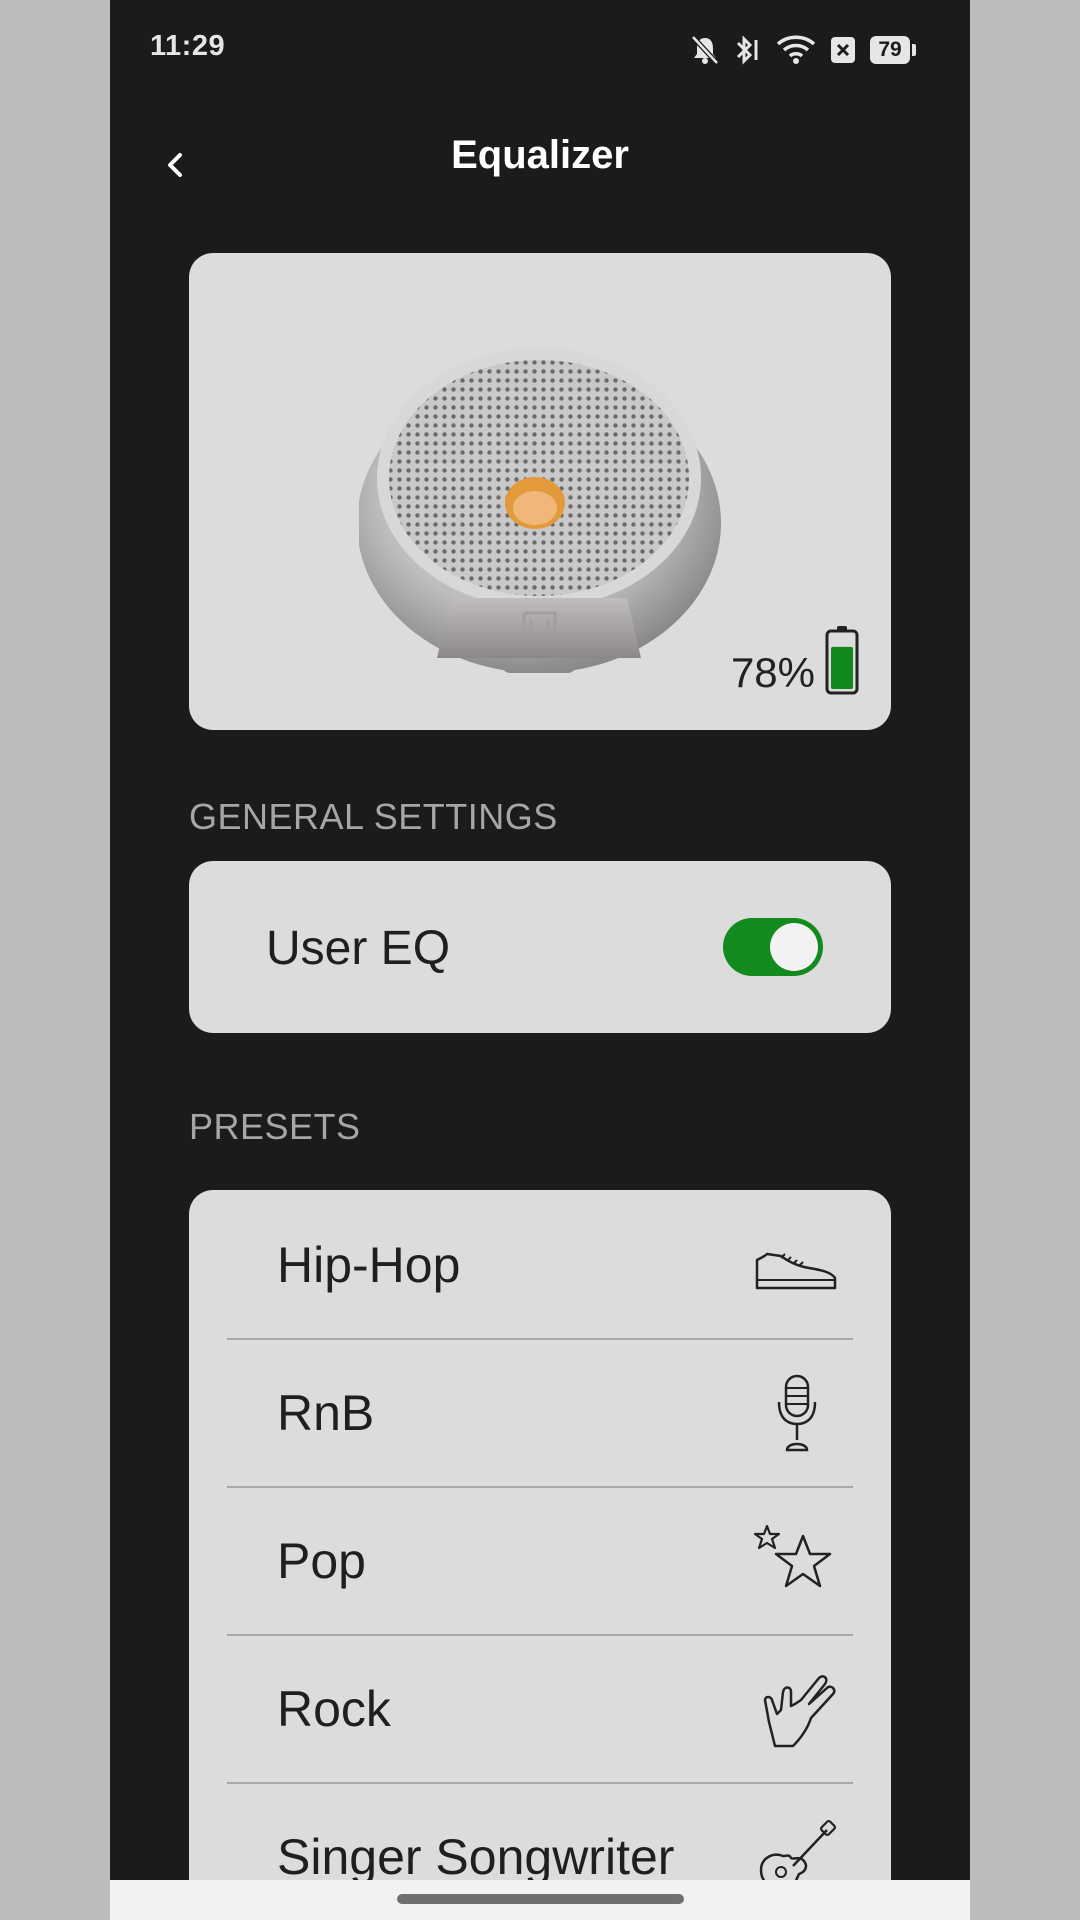 Image resolution: width=1080 pixels, height=1920 pixels. Describe the element at coordinates (796, 1271) in the screenshot. I see `sneaker-icon` at that location.